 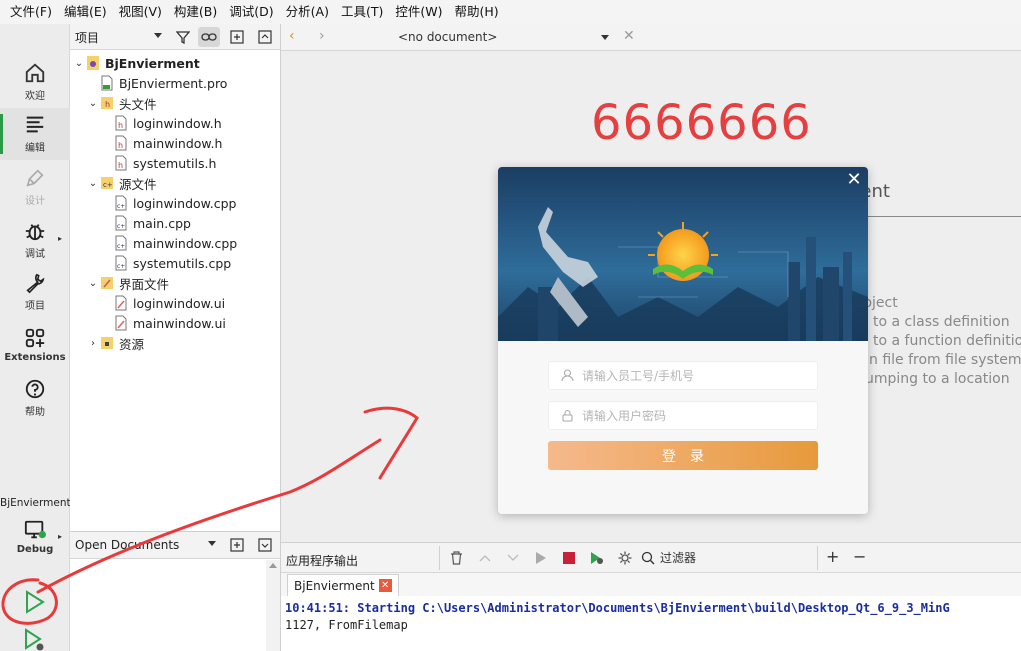 I want to click on password-field, so click(x=683, y=415).